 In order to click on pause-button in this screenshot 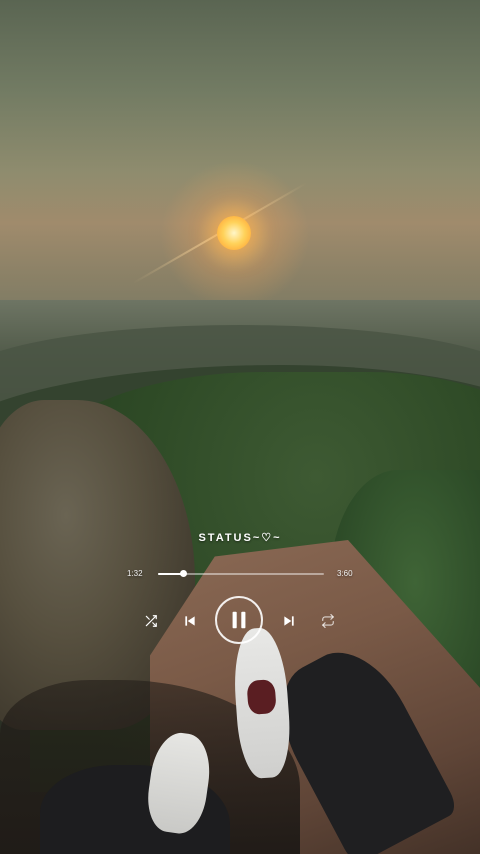, I will do `click(239, 620)`.